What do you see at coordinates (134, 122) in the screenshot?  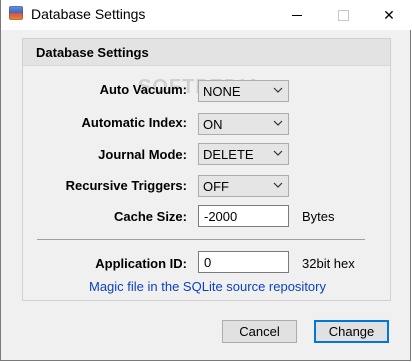 I see `automatic-index-label: Automatic Index:` at bounding box center [134, 122].